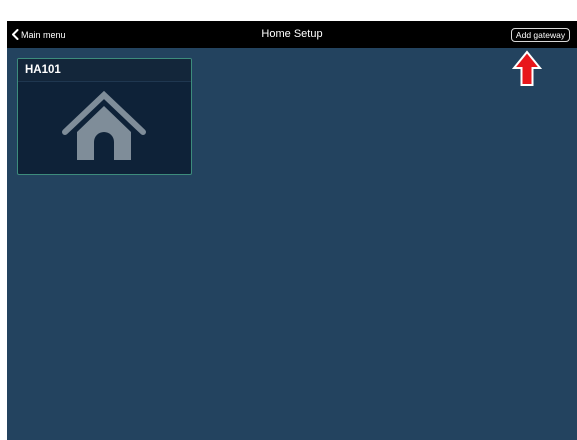 Image resolution: width=577 pixels, height=440 pixels. Describe the element at coordinates (104, 130) in the screenshot. I see `home-icon` at that location.